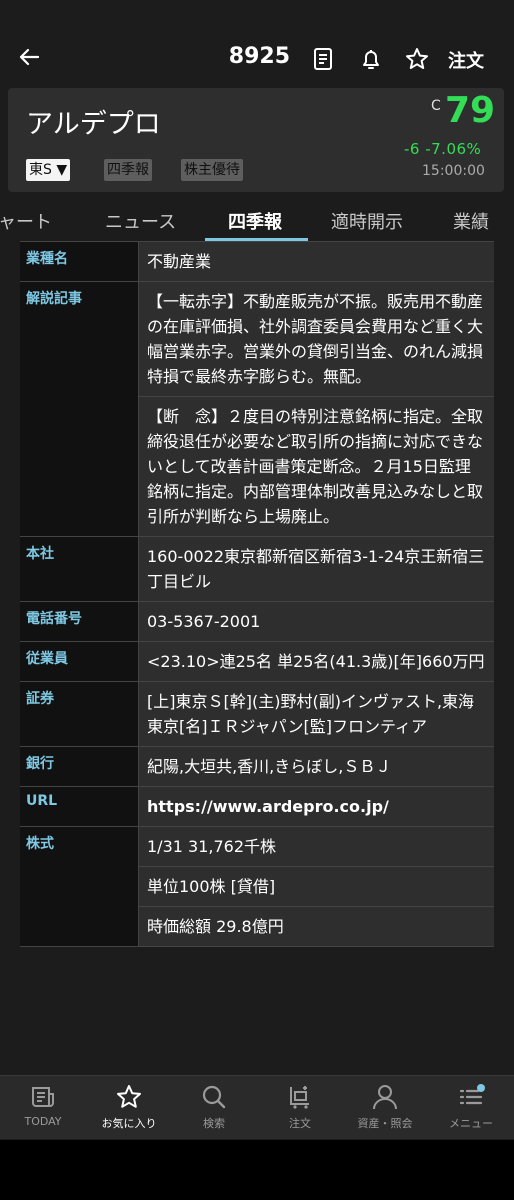  I want to click on table-row: 従業員 <23.10>連25名 単25名(41.3歳)[年]660万円, so click(257, 662).